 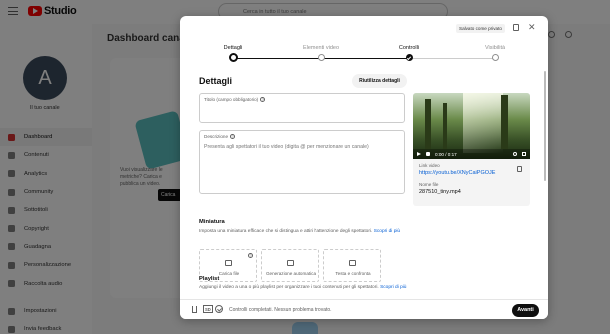 What do you see at coordinates (519, 169) in the screenshot?
I see `copy-icon` at bounding box center [519, 169].